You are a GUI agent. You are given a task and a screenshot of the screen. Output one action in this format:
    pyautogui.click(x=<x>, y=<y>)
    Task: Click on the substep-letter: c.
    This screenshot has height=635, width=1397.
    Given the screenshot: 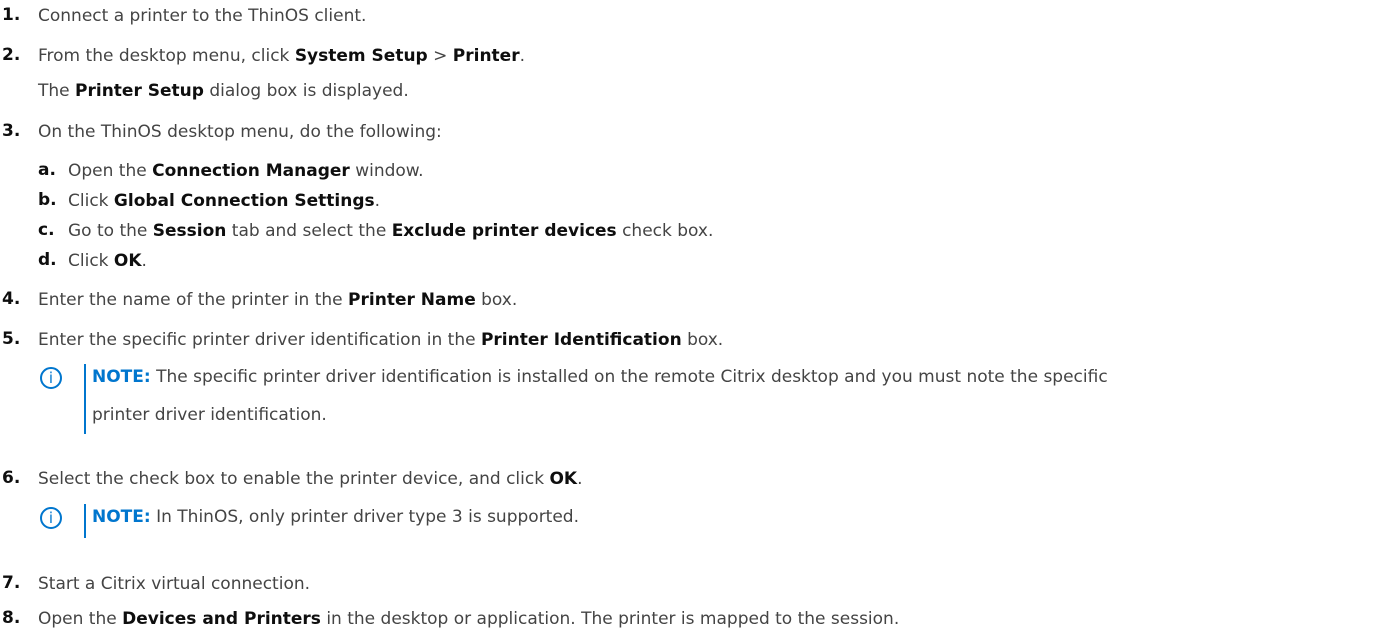 What is the action you would take?
    pyautogui.click(x=46, y=230)
    